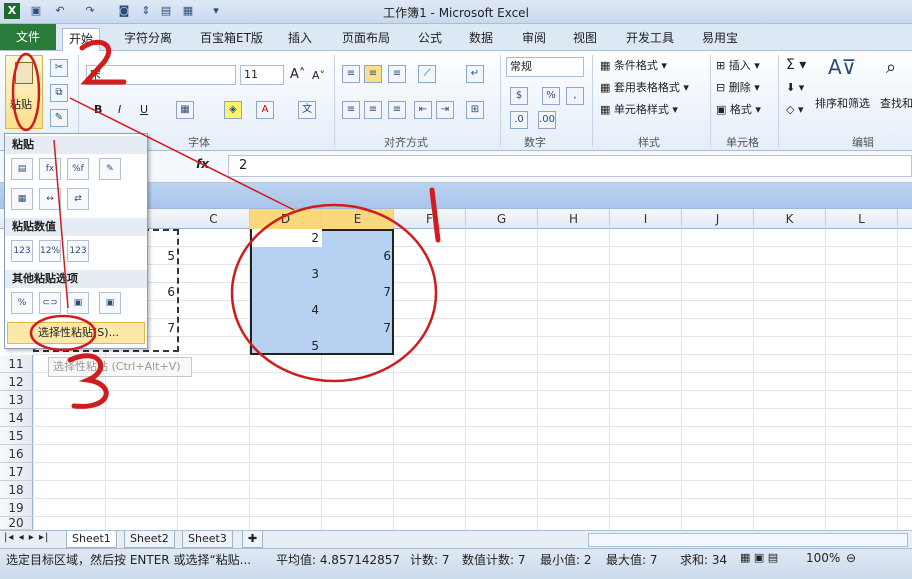 The height and width of the screenshot is (579, 912). I want to click on row-header: 13, so click(16, 400).